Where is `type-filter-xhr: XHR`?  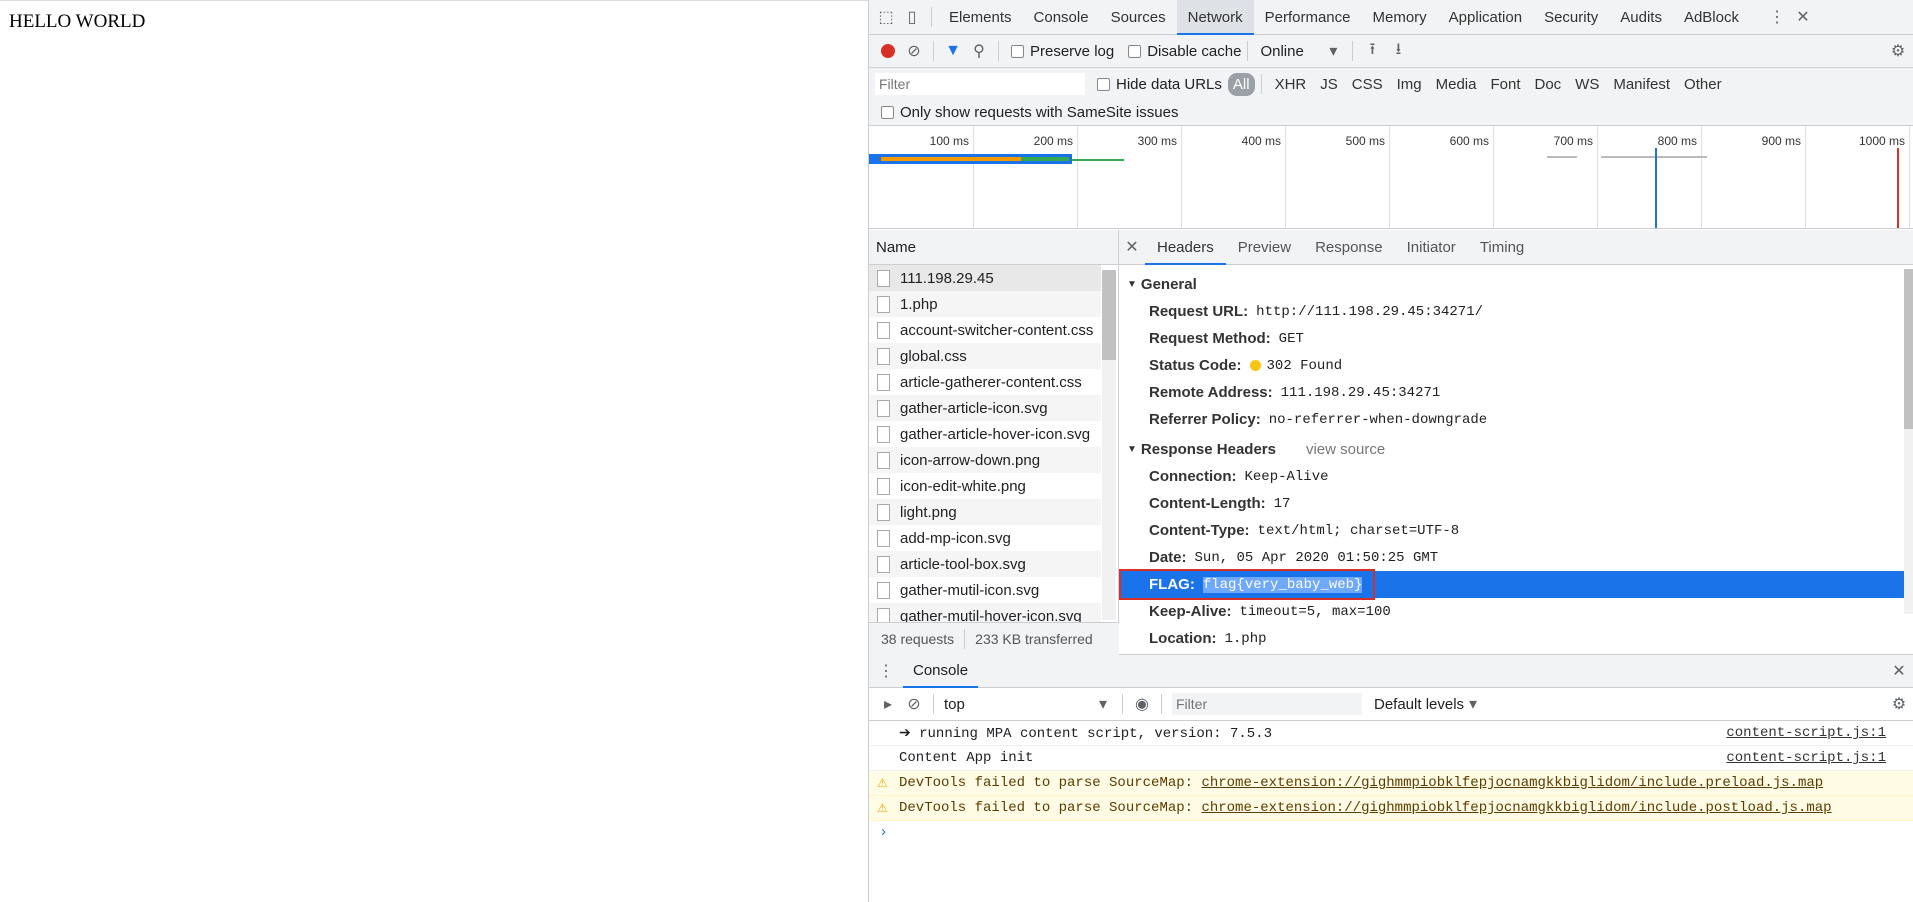
type-filter-xhr: XHR is located at coordinates (1291, 84).